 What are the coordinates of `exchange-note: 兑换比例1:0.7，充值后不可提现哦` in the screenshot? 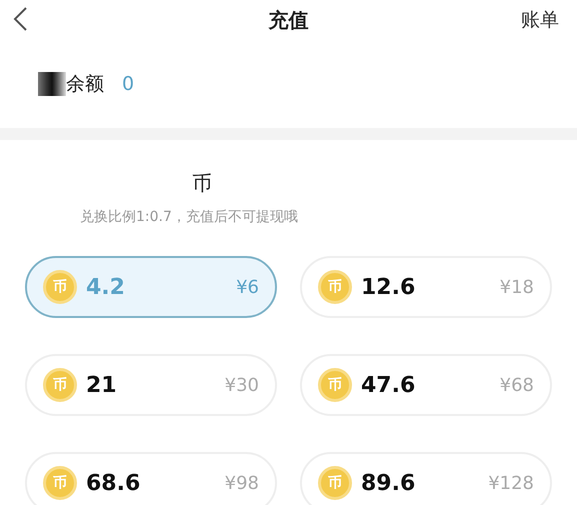 It's located at (189, 217).